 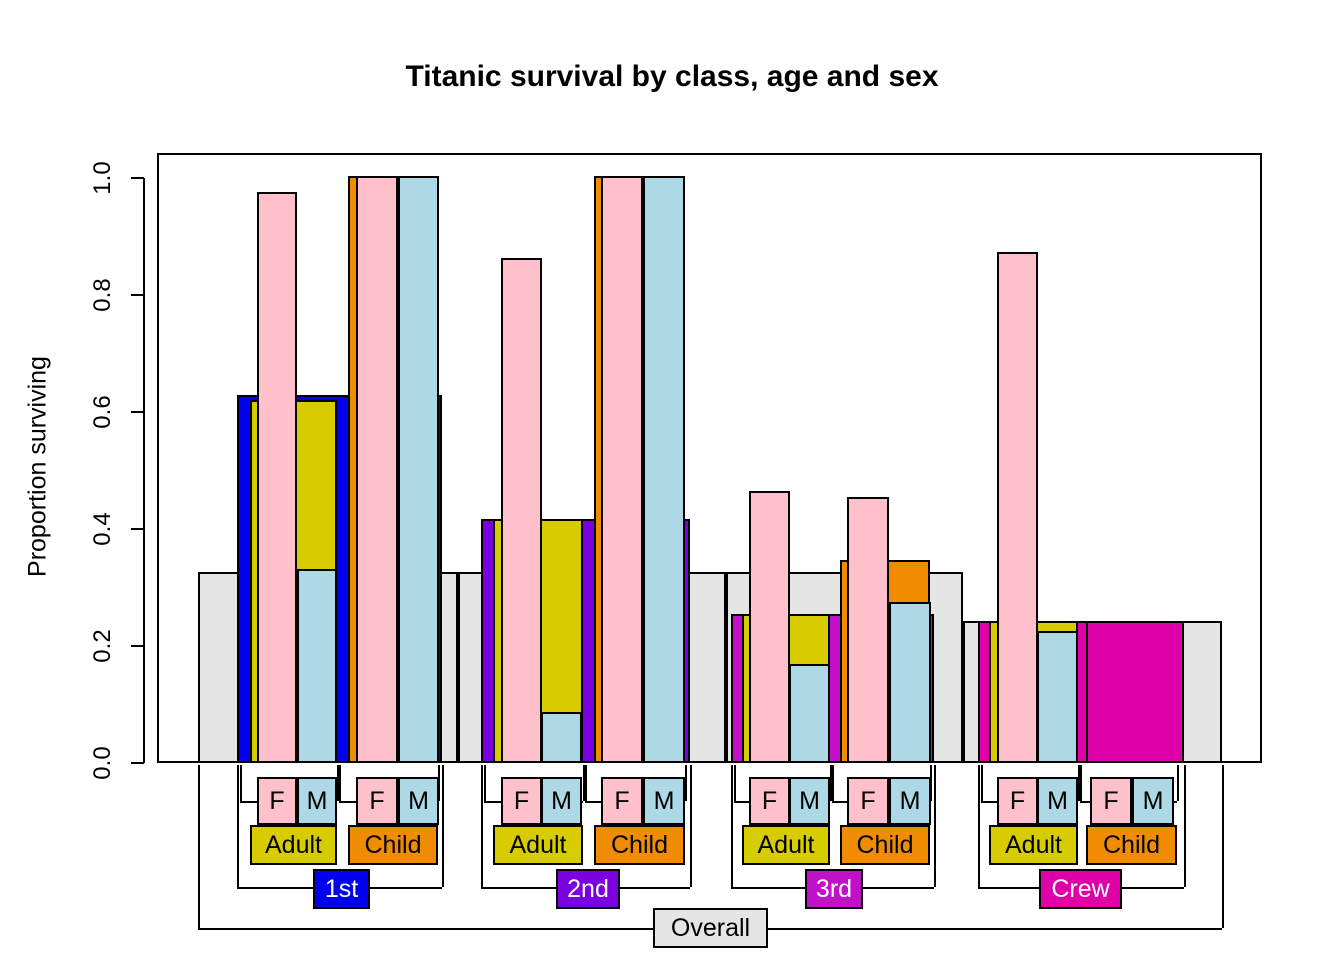 What do you see at coordinates (37, 466) in the screenshot?
I see `y-axis-label: Proportion surviving` at bounding box center [37, 466].